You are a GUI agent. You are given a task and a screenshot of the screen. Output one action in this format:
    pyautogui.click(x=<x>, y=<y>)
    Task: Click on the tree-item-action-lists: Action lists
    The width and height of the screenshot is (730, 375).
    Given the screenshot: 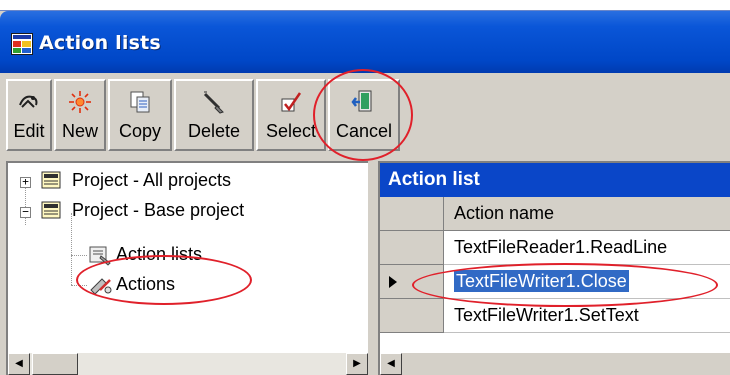 What is the action you would take?
    pyautogui.click(x=188, y=256)
    